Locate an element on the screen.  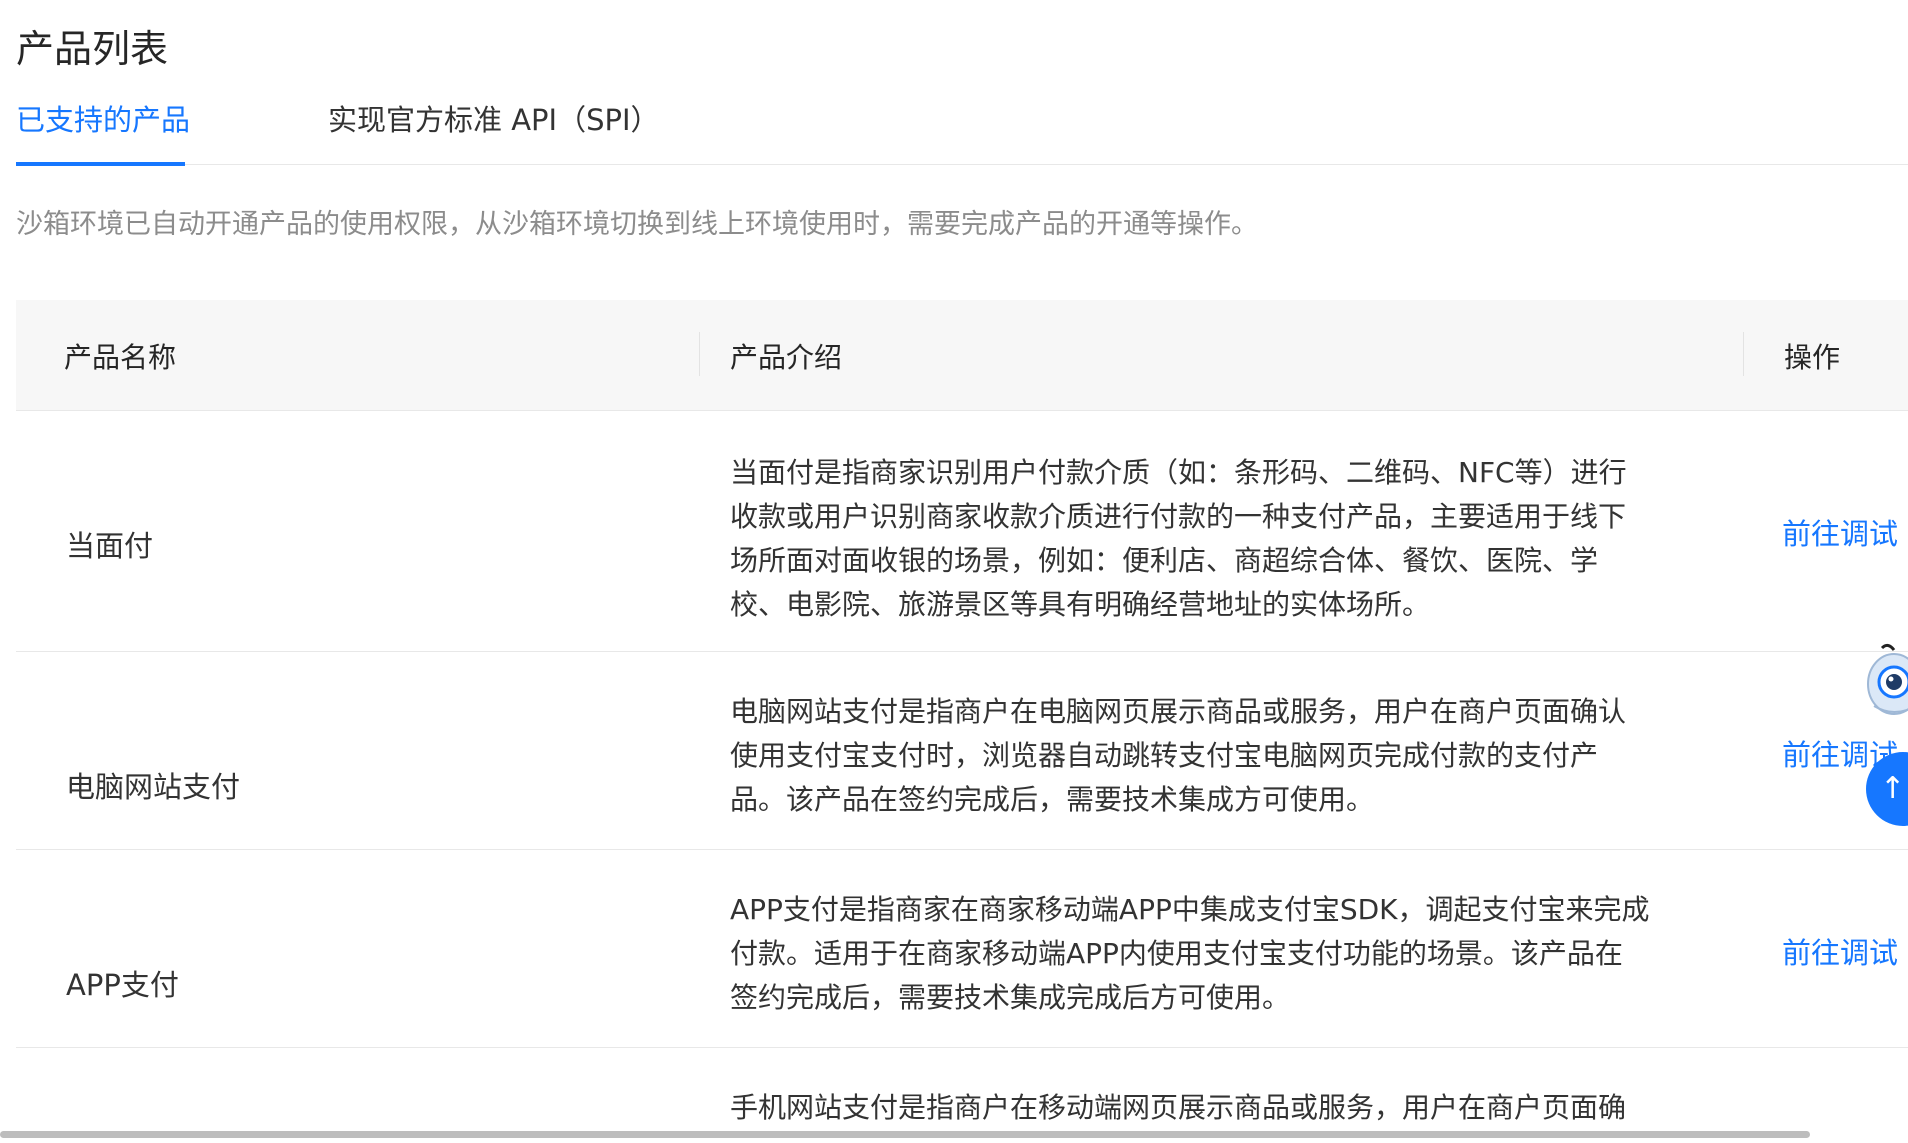
table-row: 手机网站支付是指商户在移动端网页展示商品或服务，用户在商户页面确 is located at coordinates (962, 1095).